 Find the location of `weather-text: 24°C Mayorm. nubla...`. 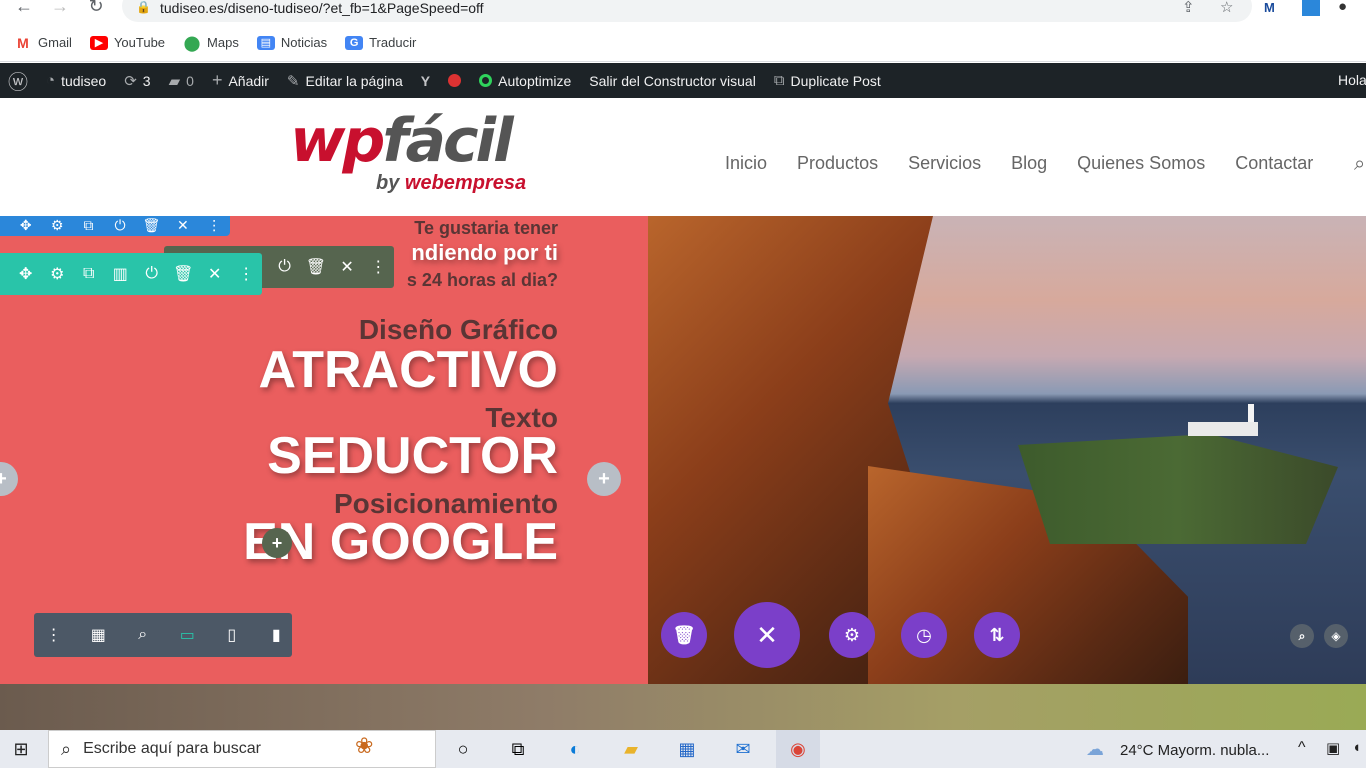

weather-text: 24°C Mayorm. nubla... is located at coordinates (1194, 750).